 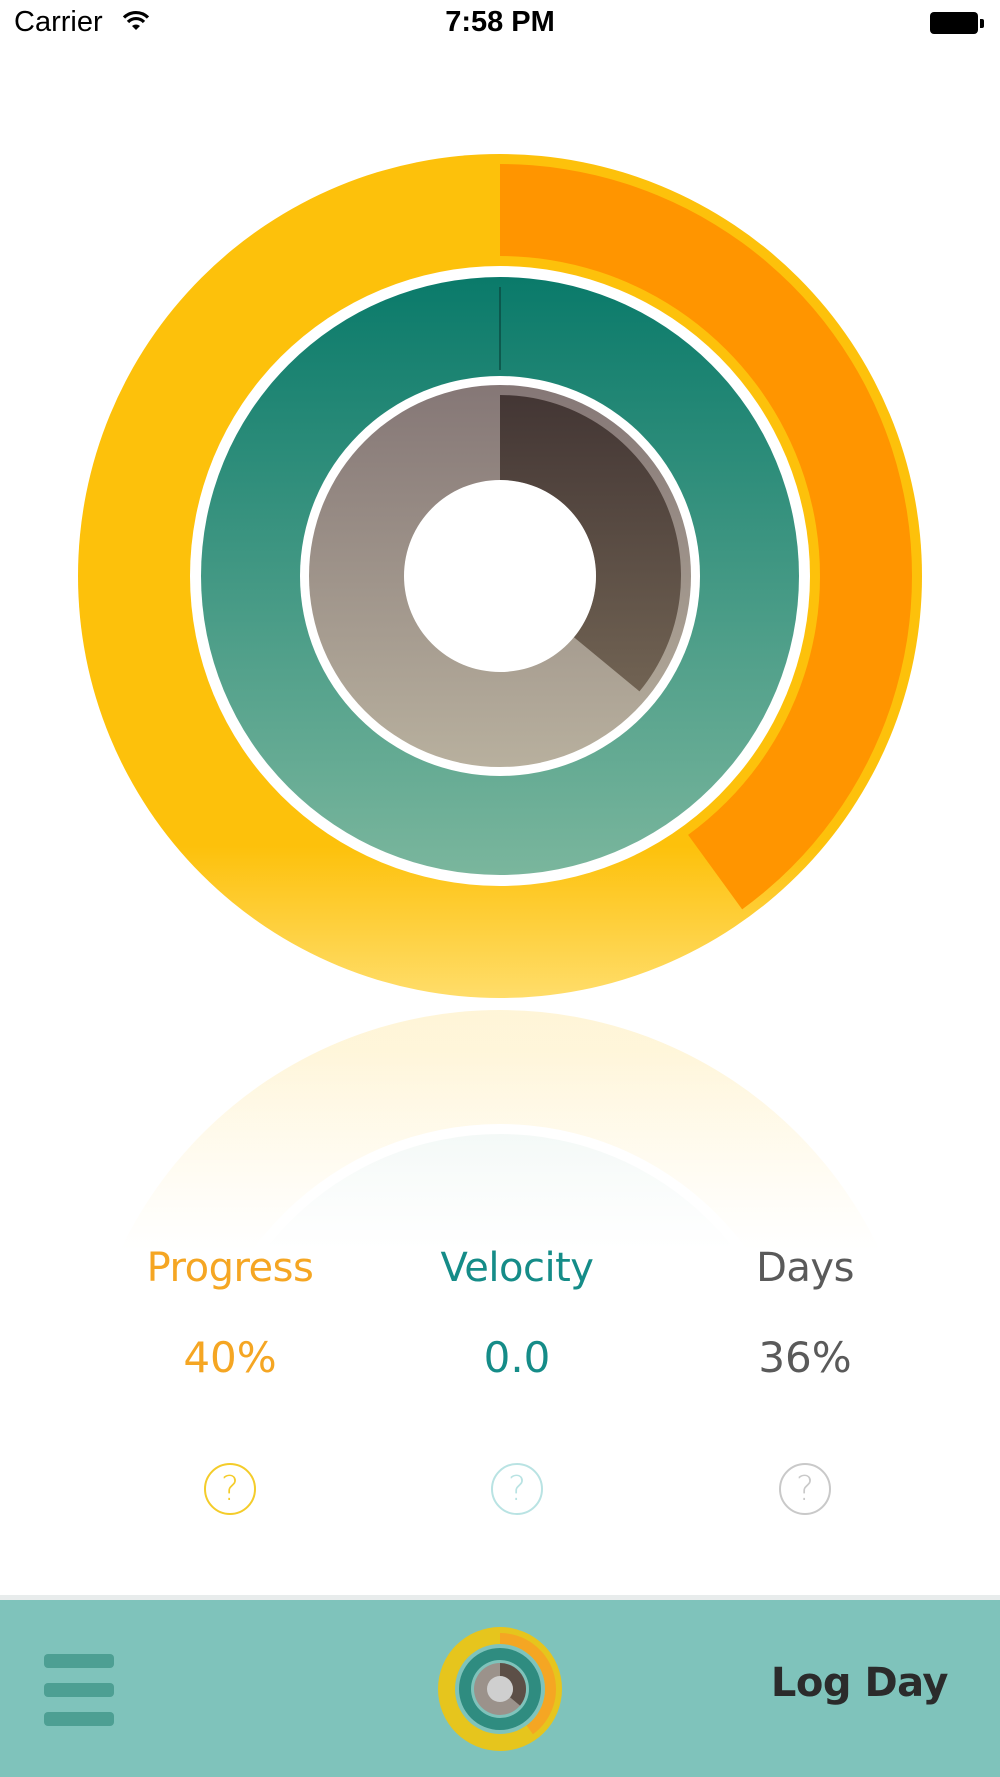 I want to click on stat-velocity-label: Velocity, so click(x=517, y=1268).